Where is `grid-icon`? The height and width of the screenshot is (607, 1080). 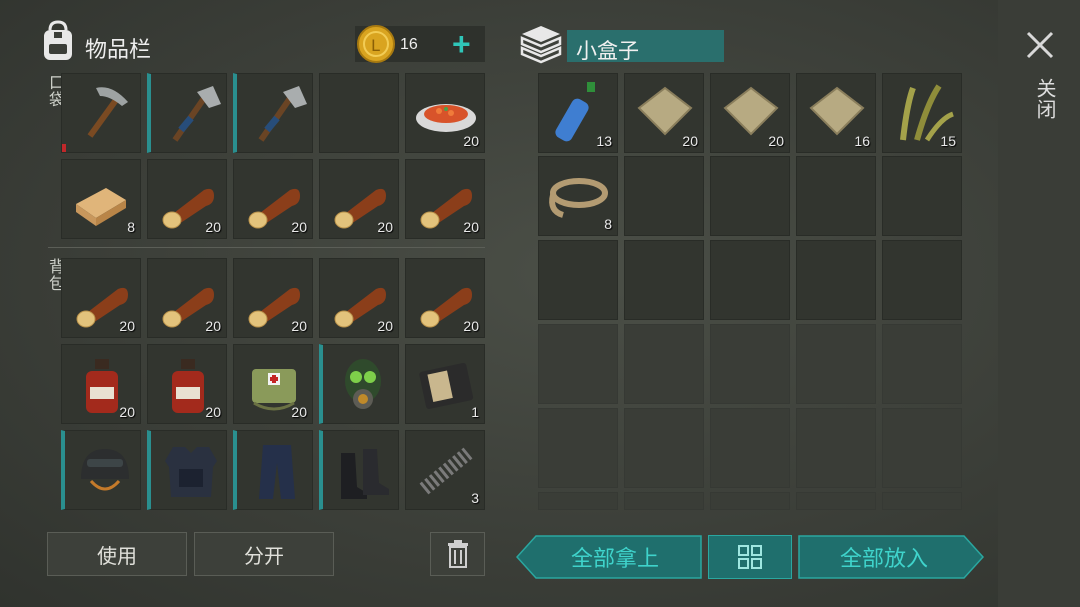 grid-icon is located at coordinates (750, 557).